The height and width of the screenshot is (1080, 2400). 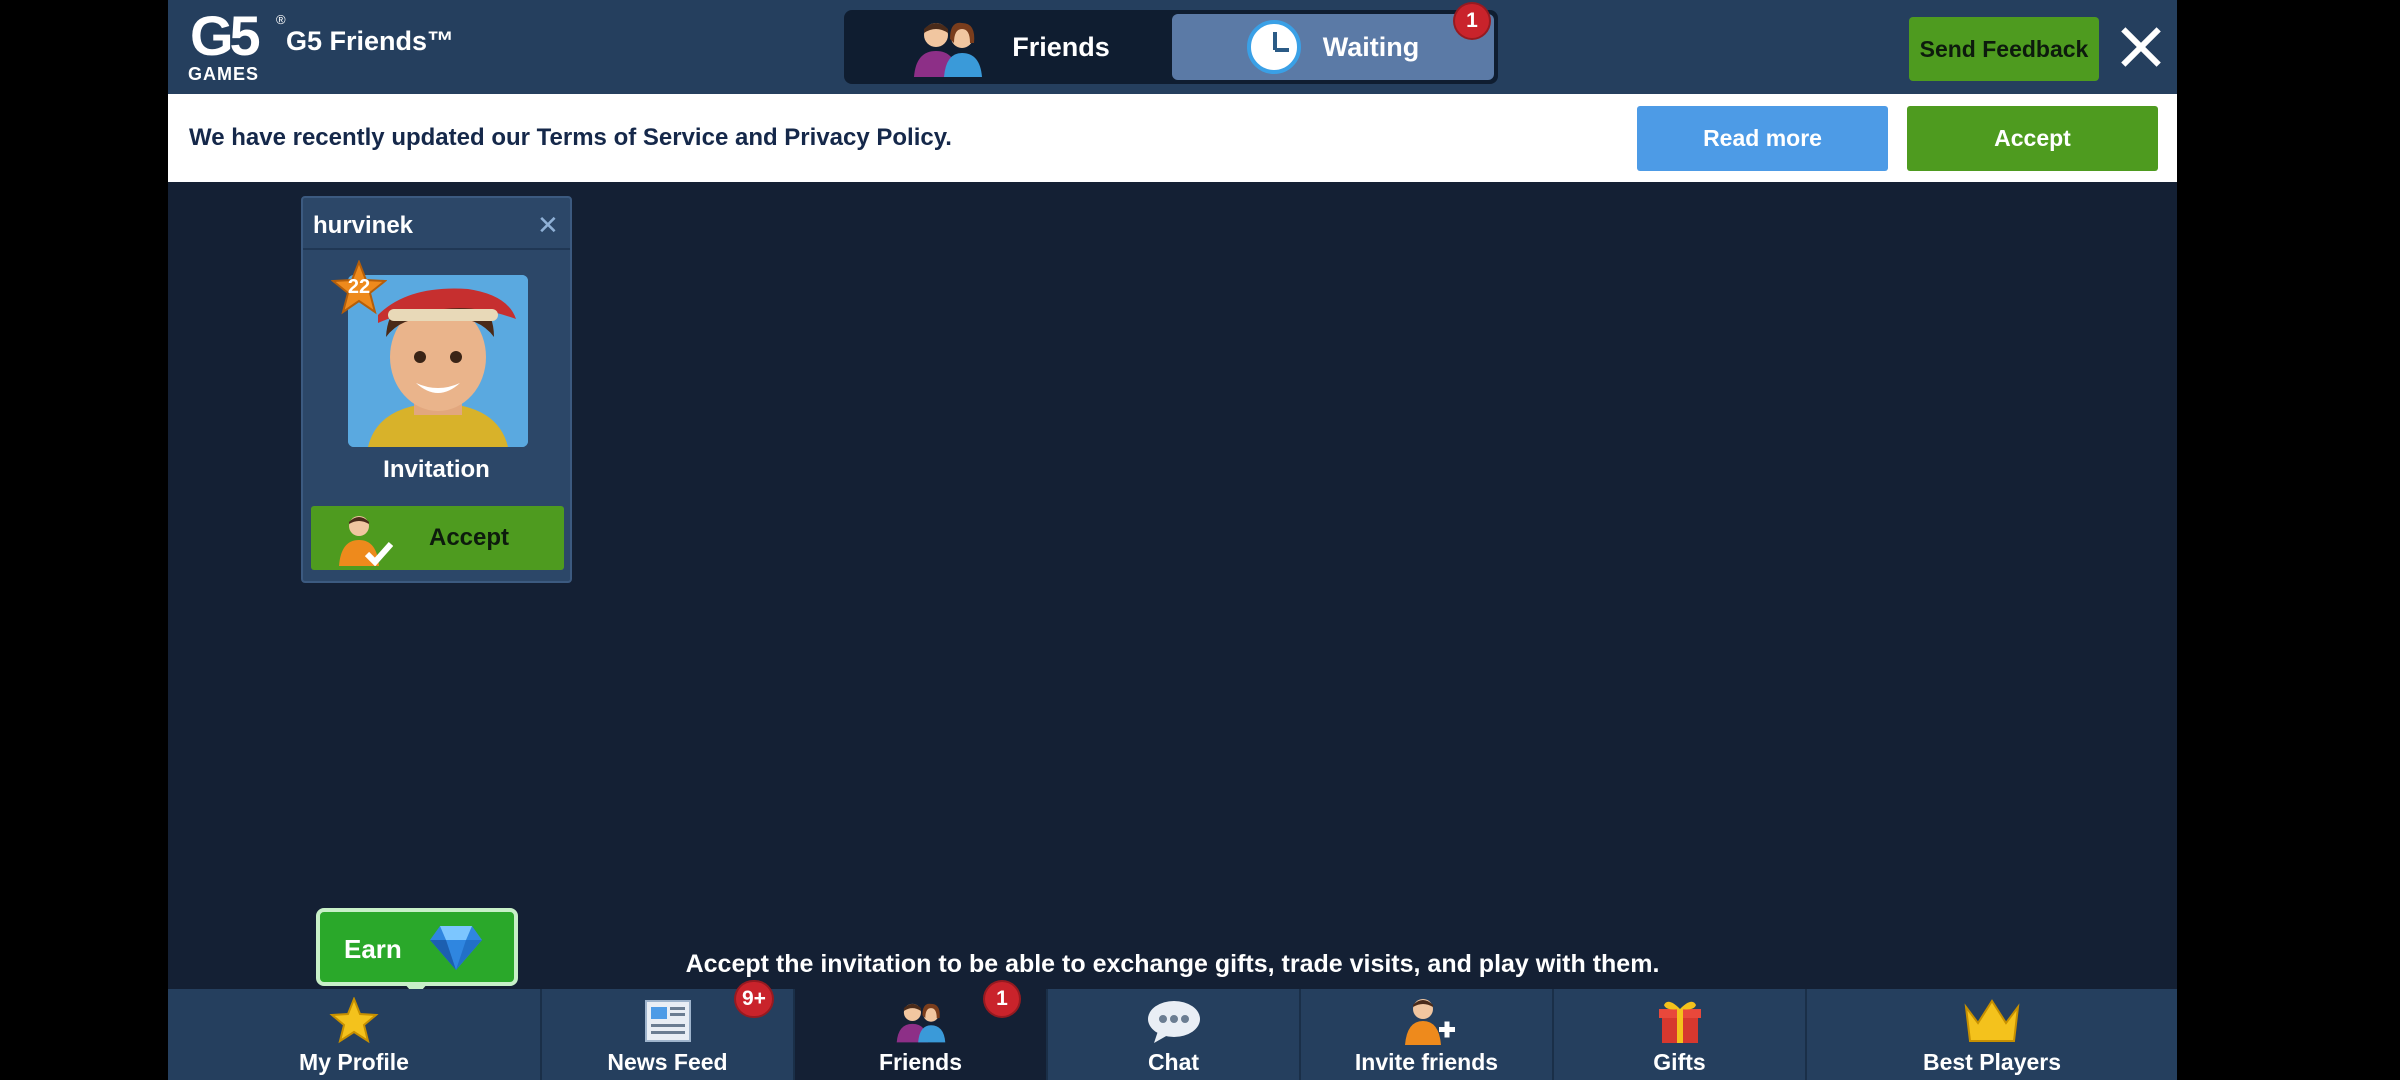 I want to click on logo-subtitle: GAMES, so click(x=224, y=74).